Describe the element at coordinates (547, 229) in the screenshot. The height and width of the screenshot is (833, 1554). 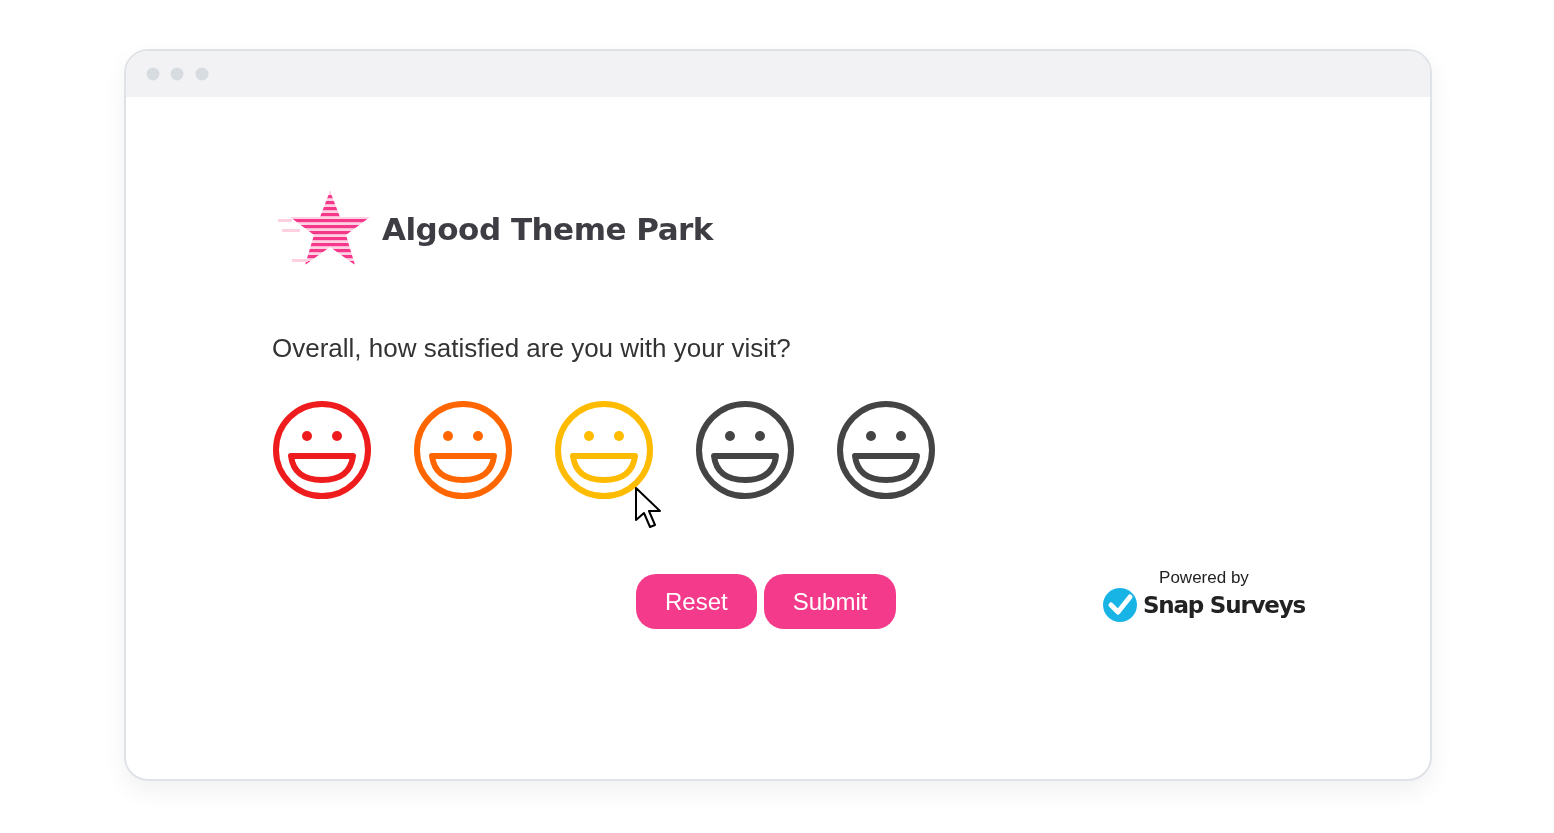
I see `brand-name: Algood Theme Park` at that location.